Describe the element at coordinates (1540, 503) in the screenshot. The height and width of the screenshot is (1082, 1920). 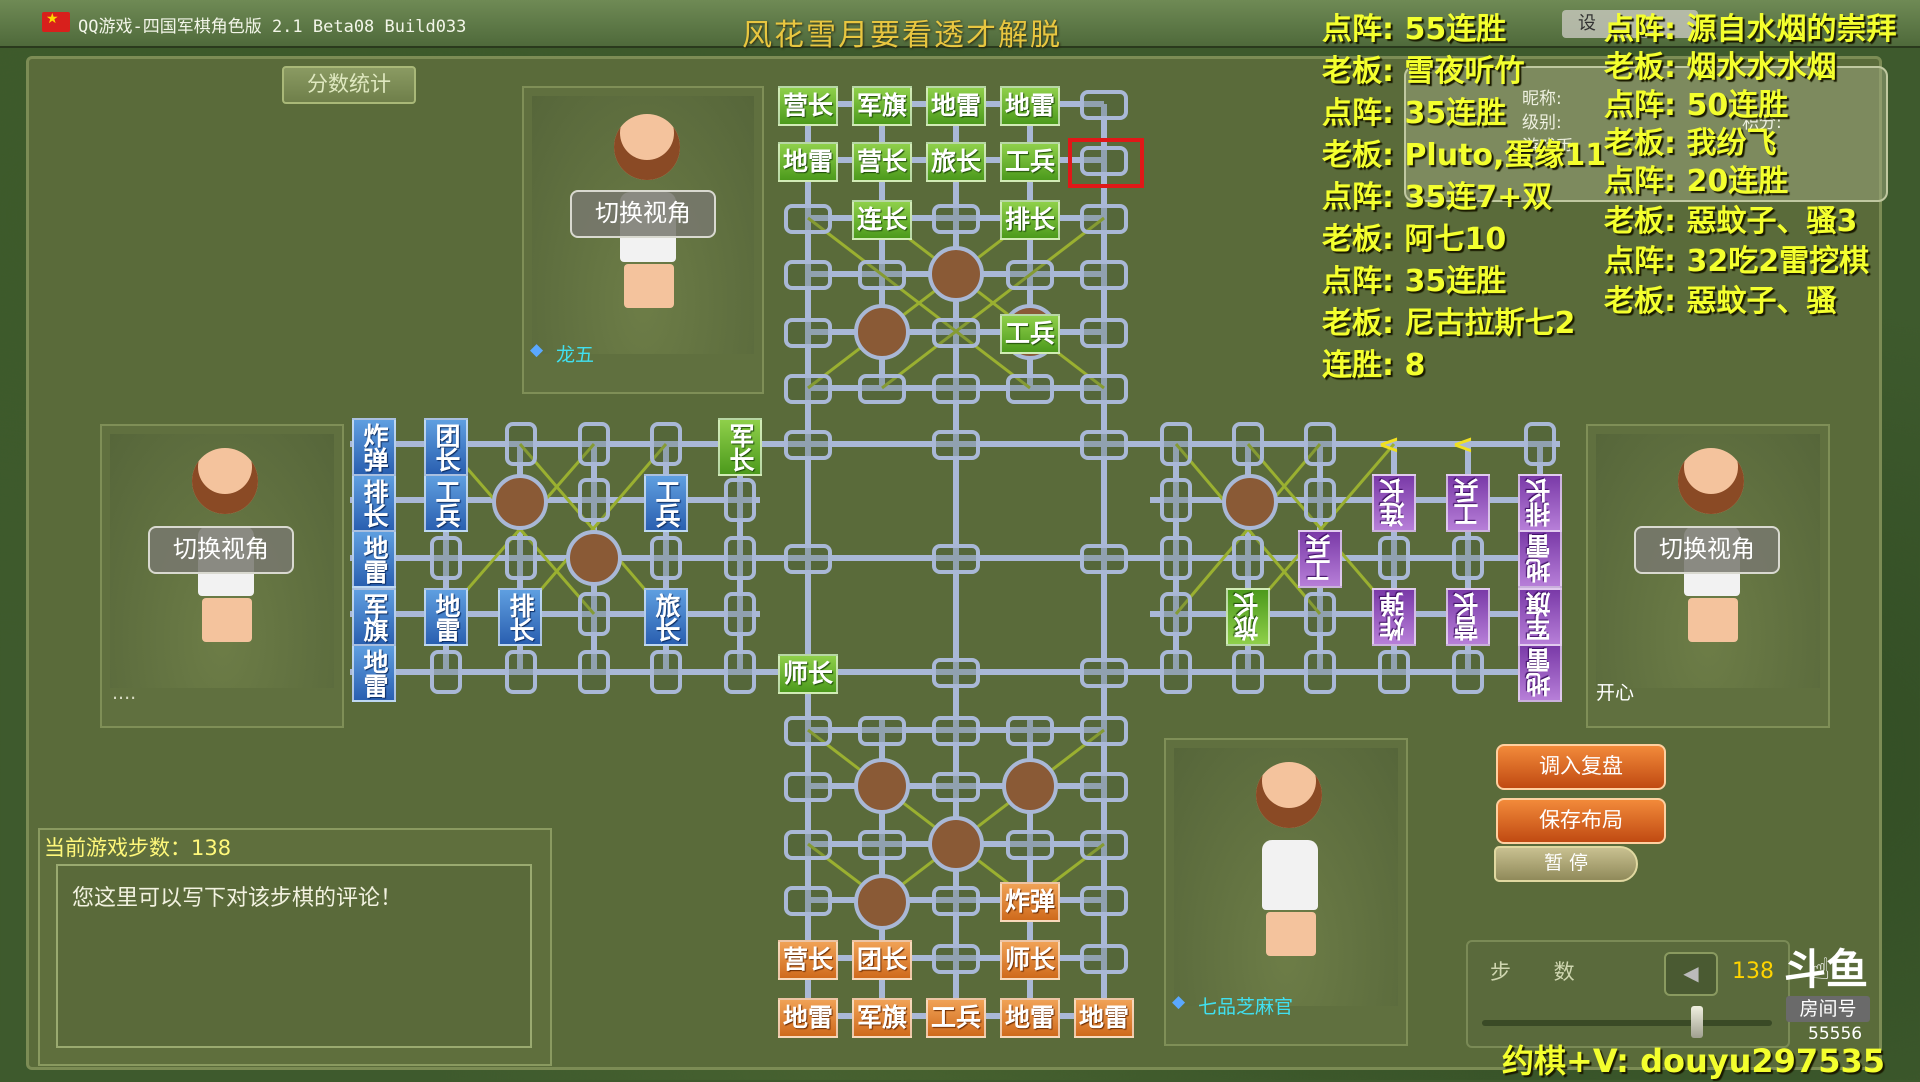
I see `chess-piece: 排长` at that location.